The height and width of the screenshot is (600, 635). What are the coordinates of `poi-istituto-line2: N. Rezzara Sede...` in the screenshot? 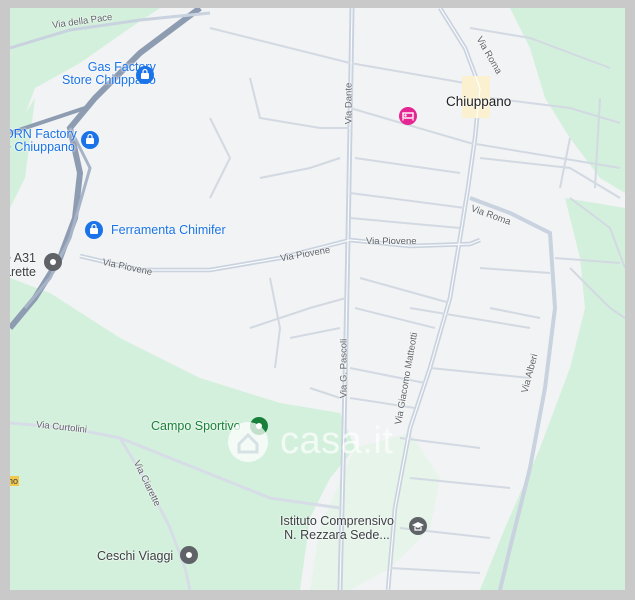 It's located at (337, 535).